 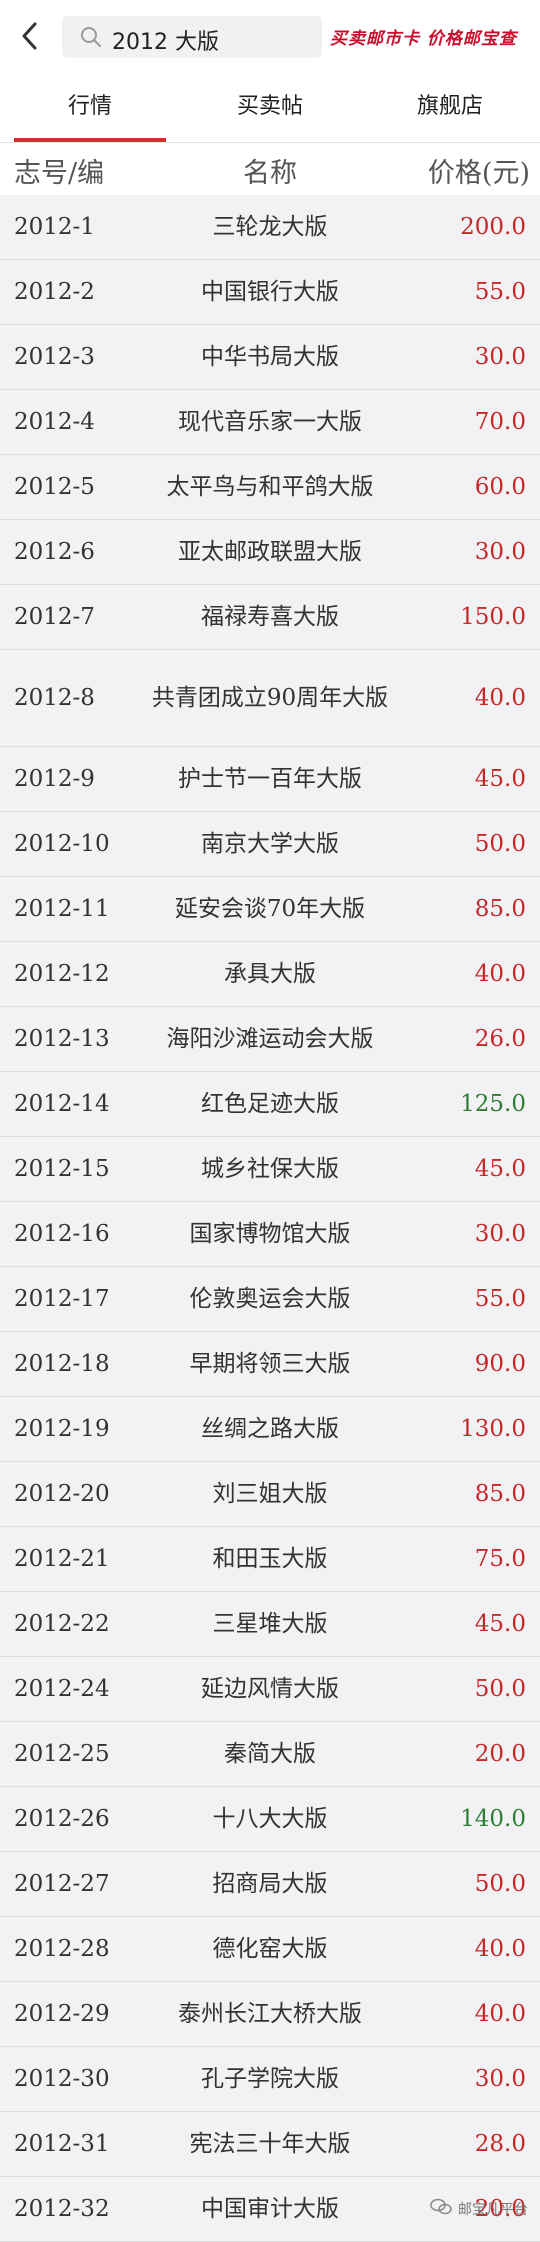 I want to click on table-row: 2012-1 三轮龙大版 200.0, so click(x=270, y=227).